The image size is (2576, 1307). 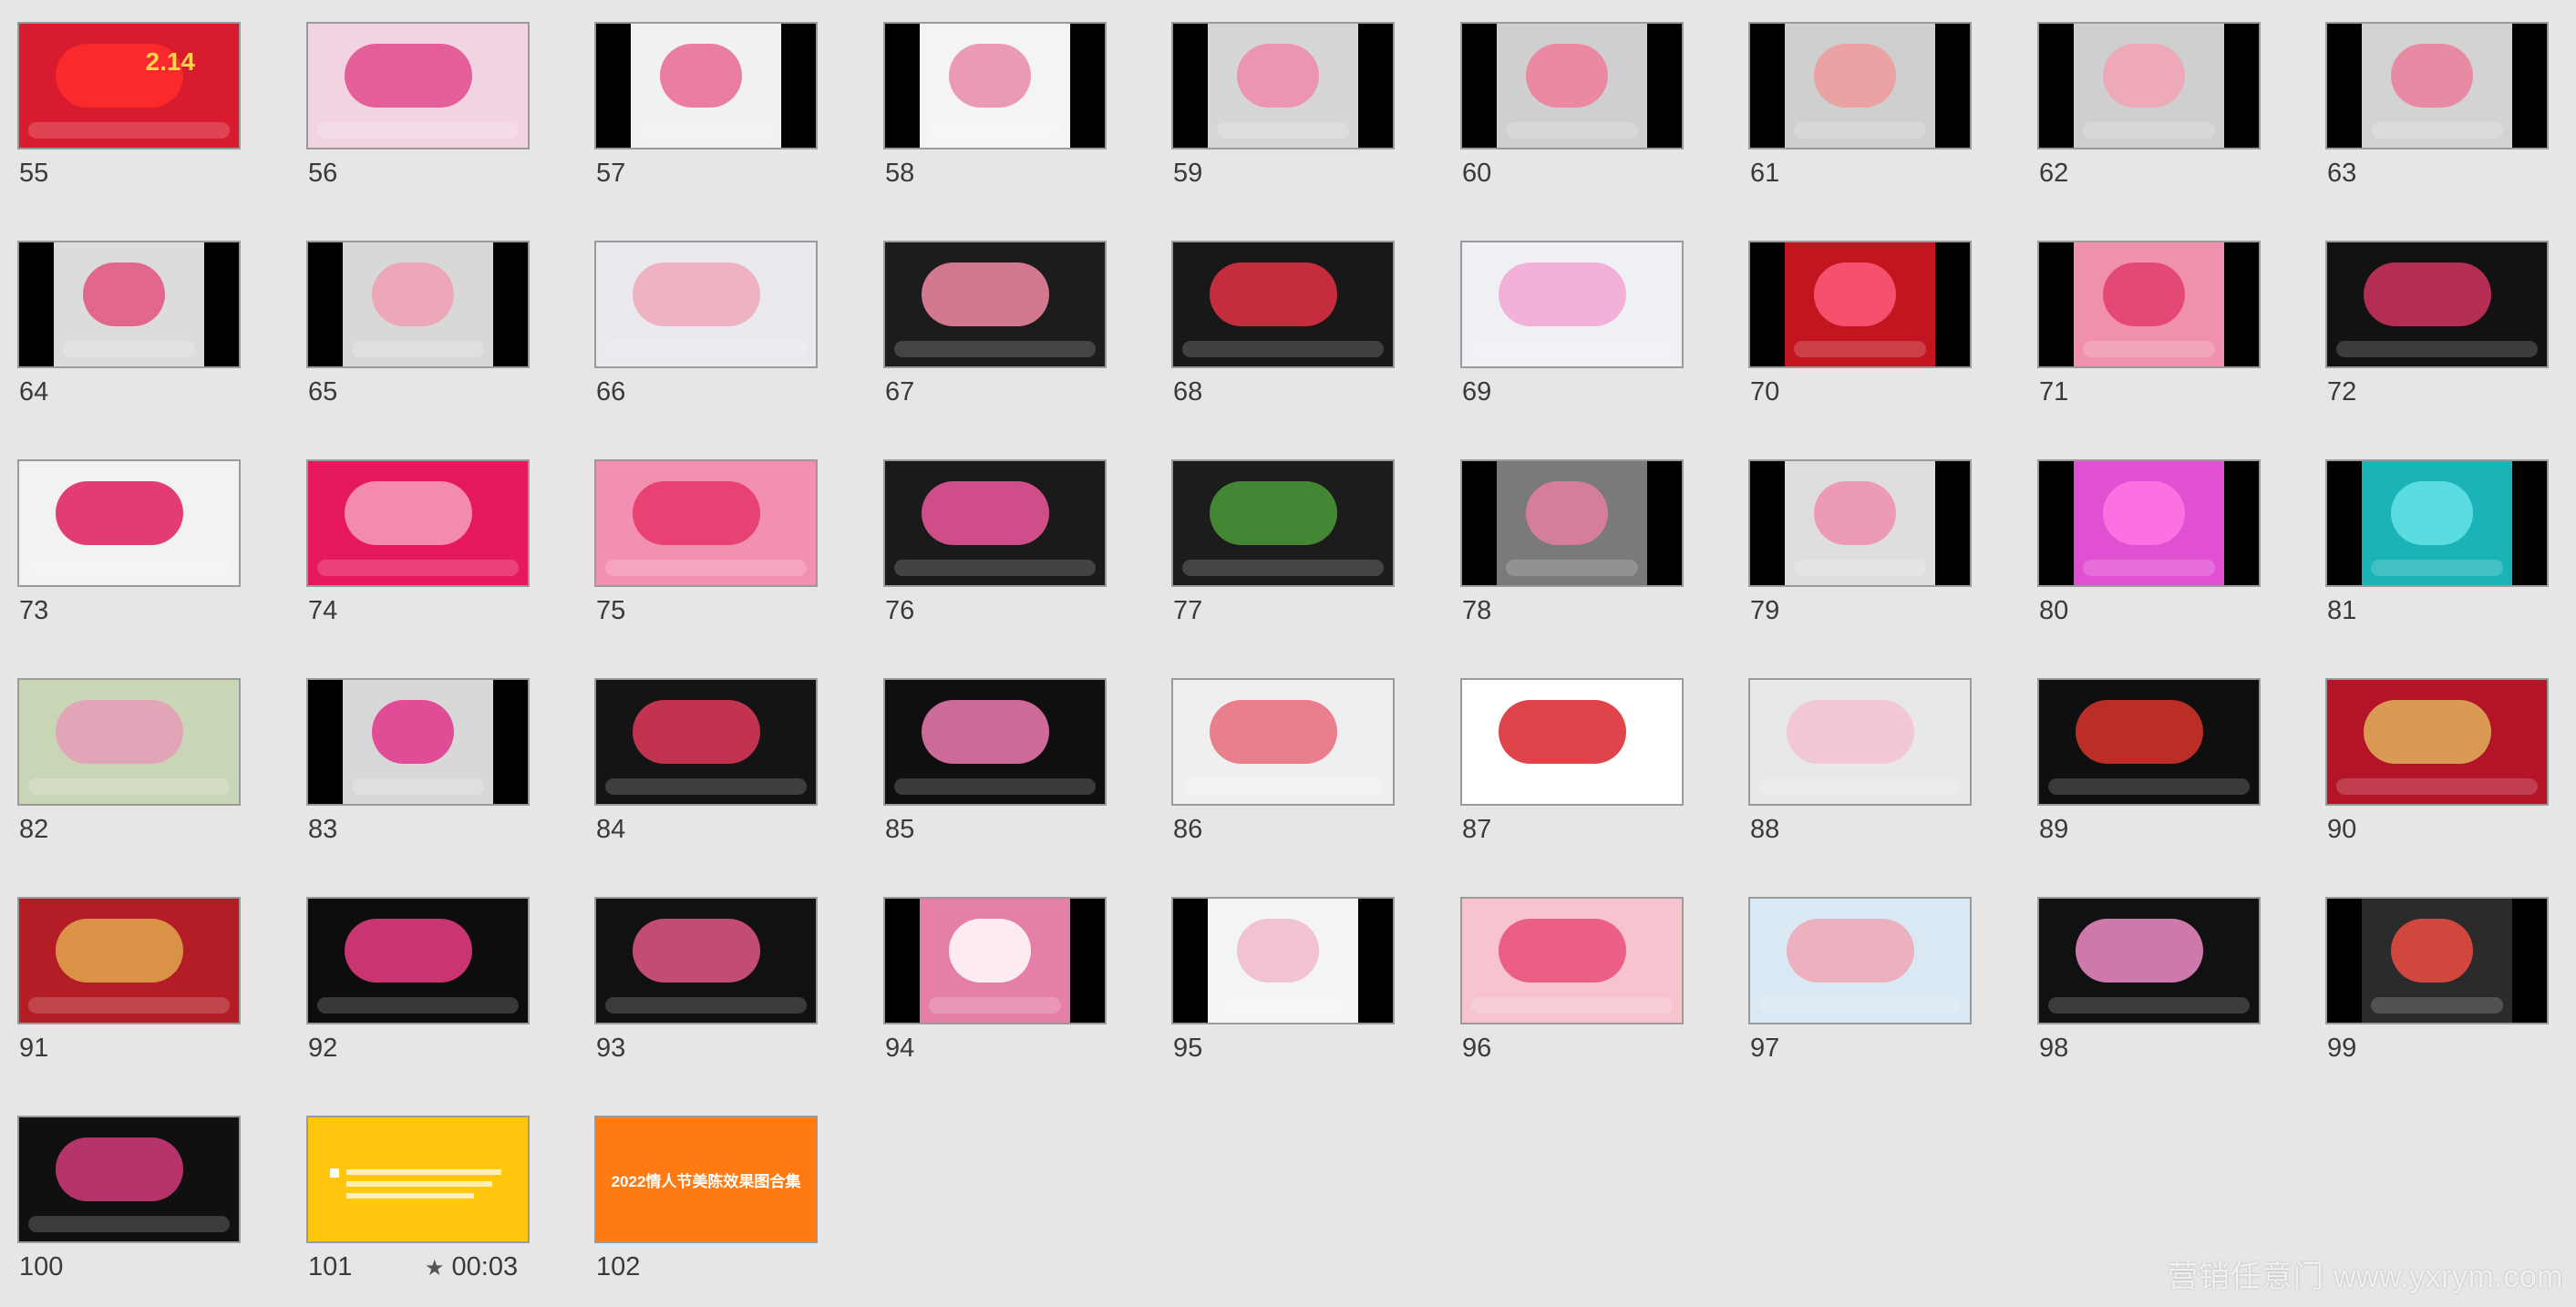 I want to click on slide-thumbnail-item: 86, so click(x=1283, y=767).